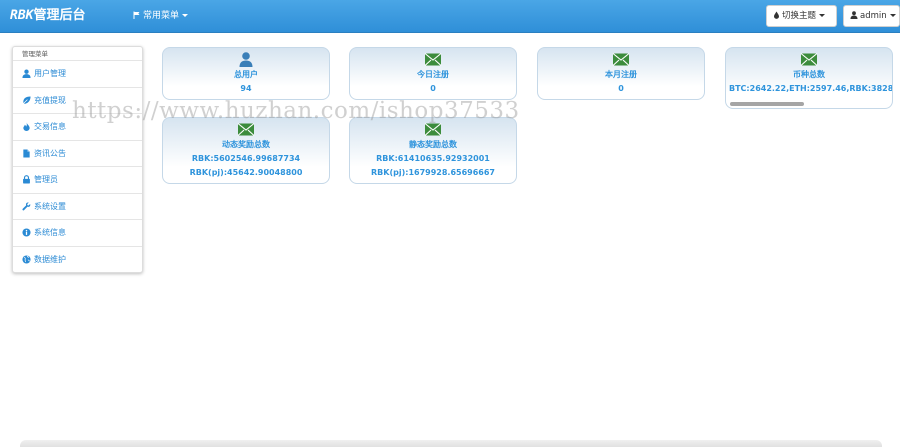  I want to click on card-title: 今日注册, so click(433, 74).